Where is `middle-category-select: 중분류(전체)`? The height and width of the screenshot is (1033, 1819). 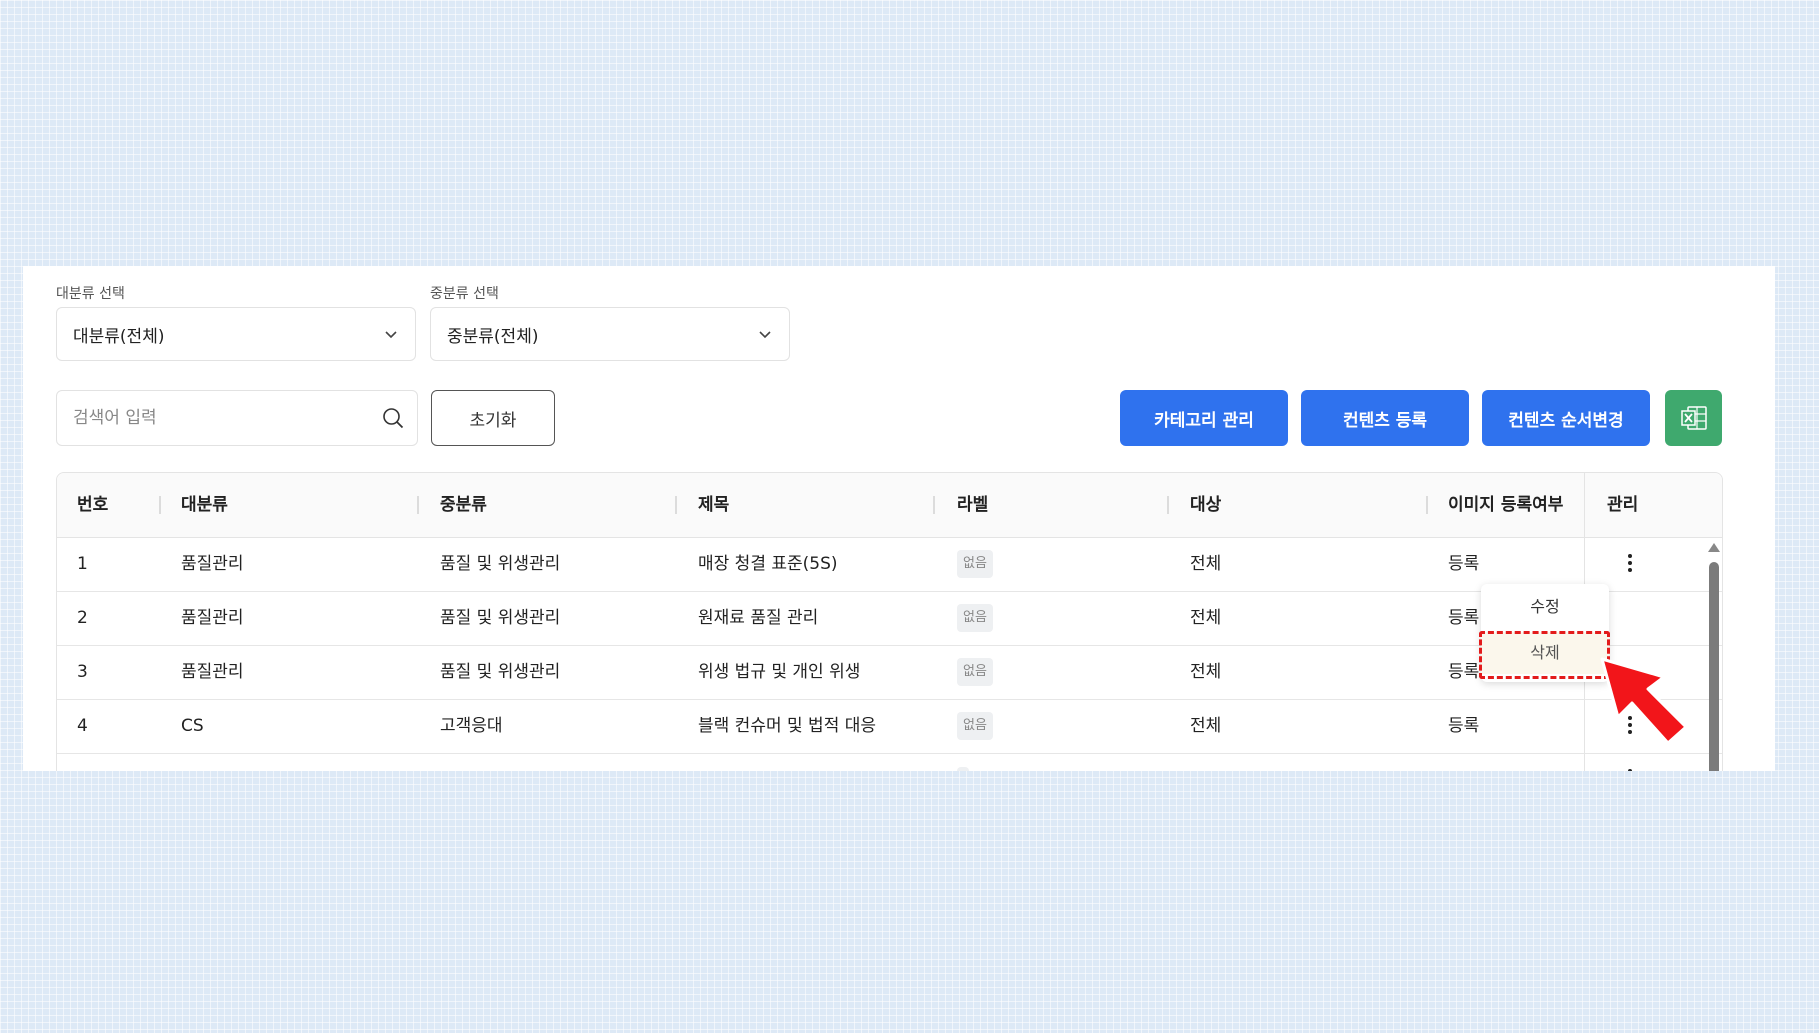
middle-category-select: 중분류(전체) is located at coordinates (610, 334).